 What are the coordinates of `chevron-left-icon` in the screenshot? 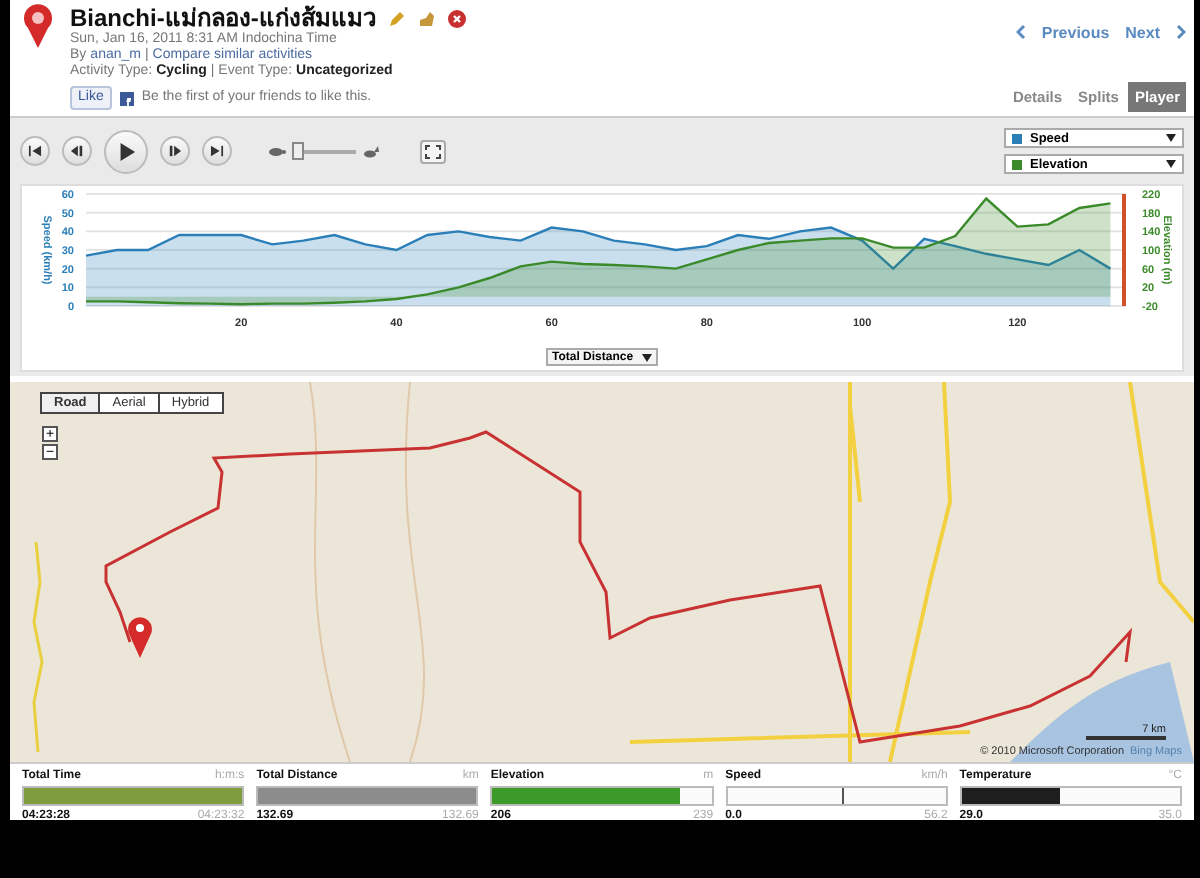 It's located at (1020, 32).